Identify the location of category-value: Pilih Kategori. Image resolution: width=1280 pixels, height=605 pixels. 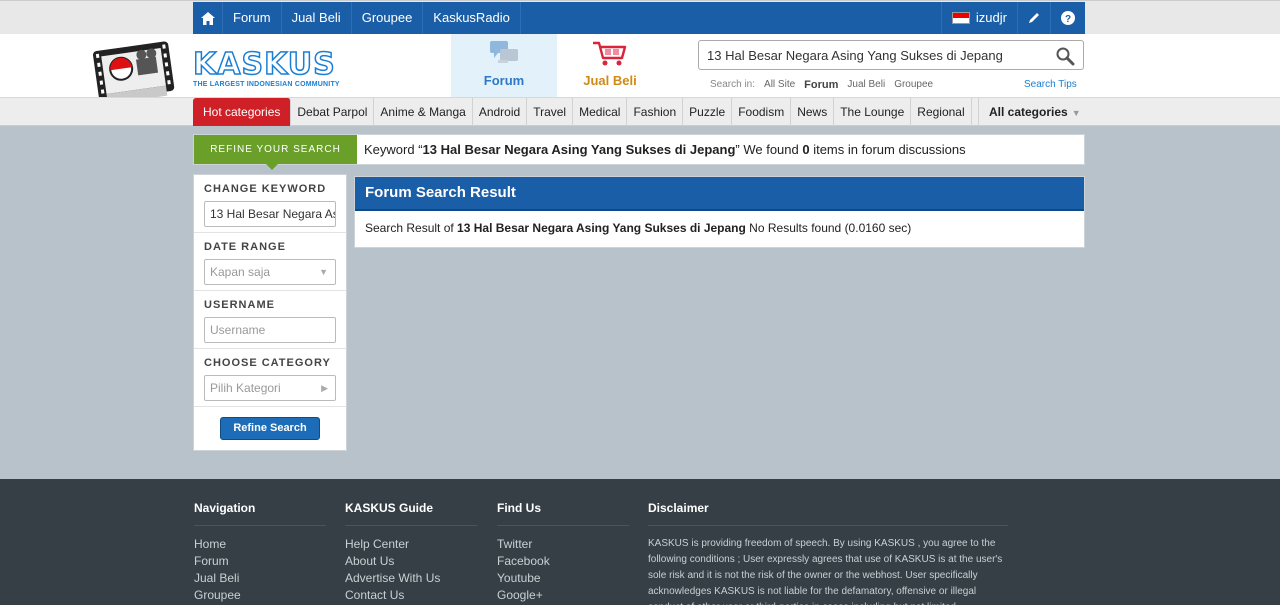
(245, 388).